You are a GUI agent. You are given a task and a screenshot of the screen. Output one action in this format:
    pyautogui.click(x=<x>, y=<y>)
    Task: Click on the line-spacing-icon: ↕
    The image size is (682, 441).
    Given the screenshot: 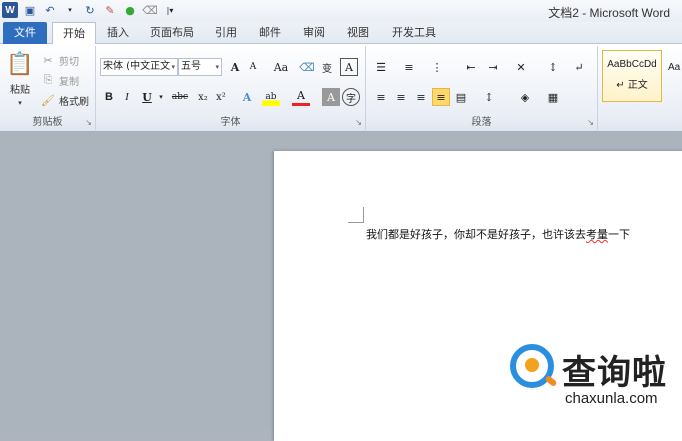 What is the action you would take?
    pyautogui.click(x=489, y=97)
    